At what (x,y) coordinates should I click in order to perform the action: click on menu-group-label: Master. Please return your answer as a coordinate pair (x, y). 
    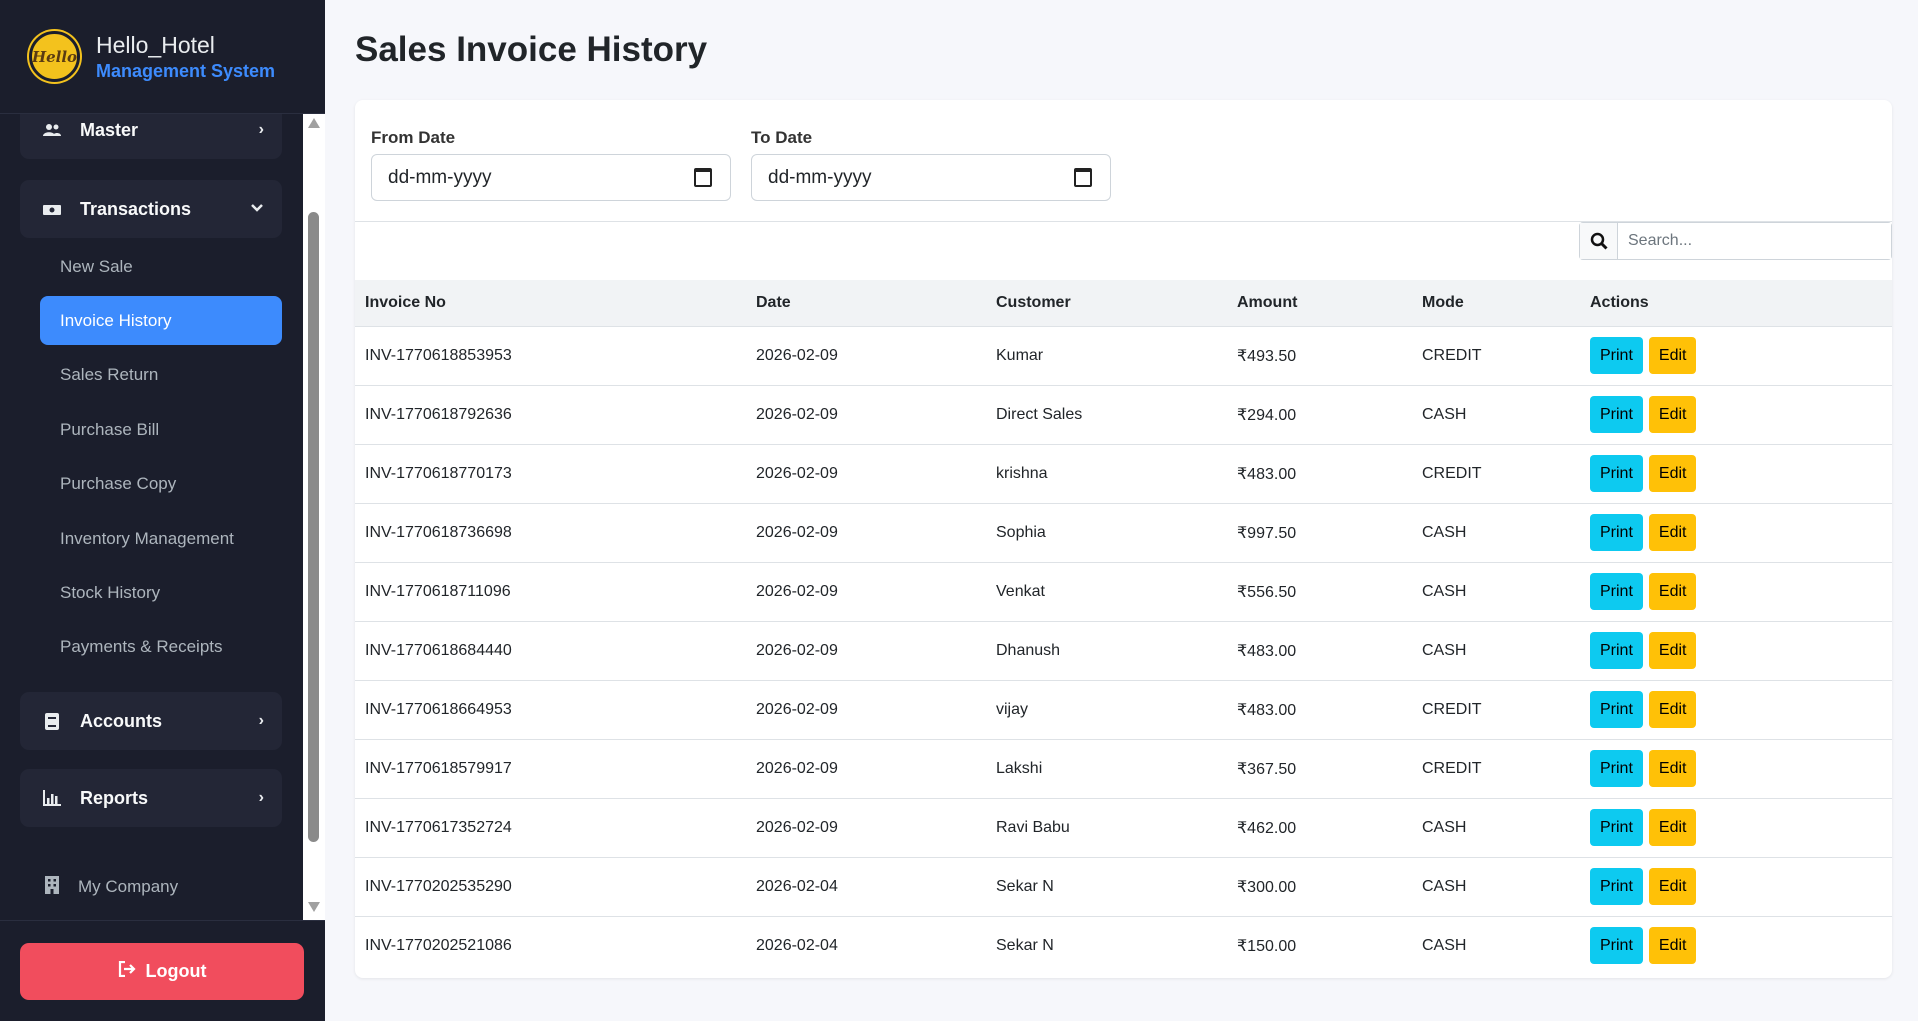
    Looking at the image, I should click on (109, 129).